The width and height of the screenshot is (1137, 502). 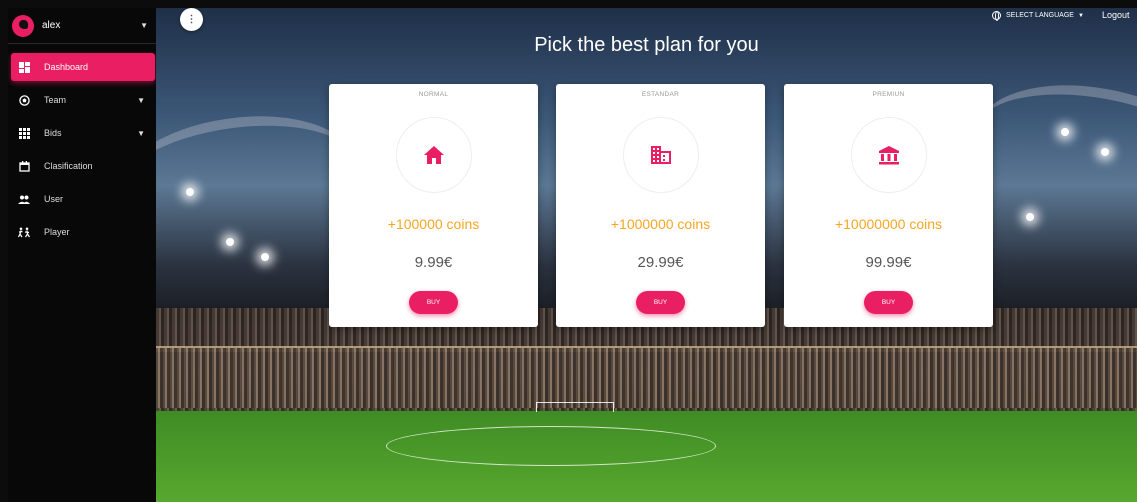 What do you see at coordinates (660, 262) in the screenshot?
I see `plan-price: 29.99€` at bounding box center [660, 262].